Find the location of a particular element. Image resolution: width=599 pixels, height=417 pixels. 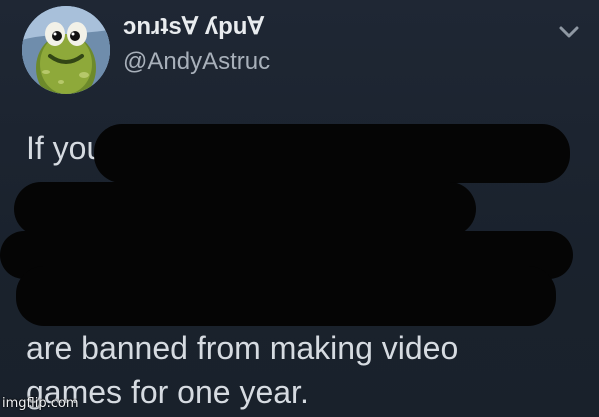

avatar-image is located at coordinates (66, 50).